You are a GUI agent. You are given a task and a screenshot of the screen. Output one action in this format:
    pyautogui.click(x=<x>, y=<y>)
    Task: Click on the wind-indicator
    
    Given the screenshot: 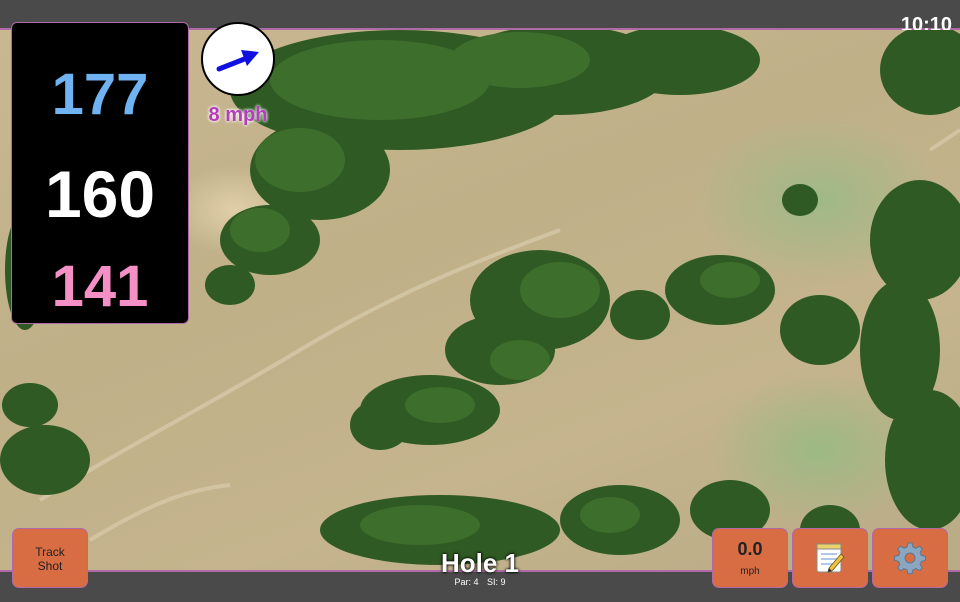 What is the action you would take?
    pyautogui.click(x=238, y=59)
    